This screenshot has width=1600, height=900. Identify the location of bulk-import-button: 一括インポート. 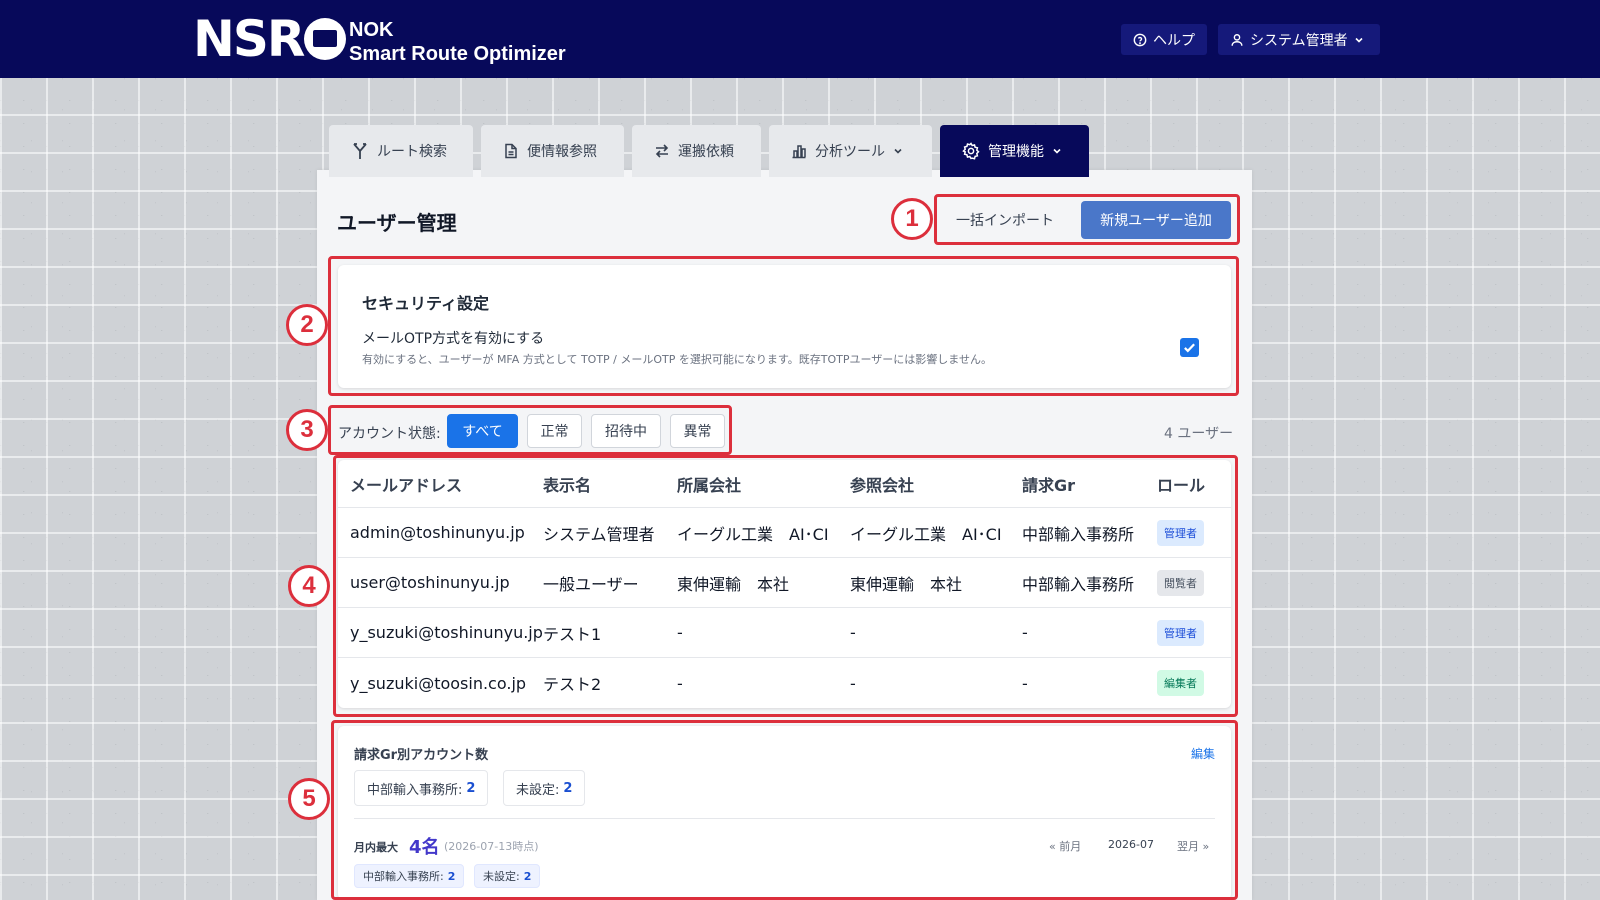
(1005, 220).